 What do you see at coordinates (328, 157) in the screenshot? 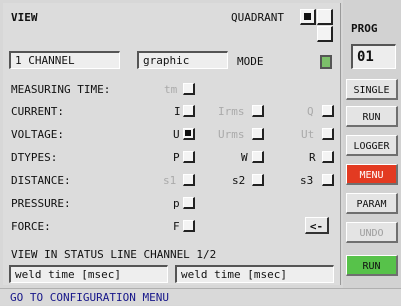
I see `r-checkbox` at bounding box center [328, 157].